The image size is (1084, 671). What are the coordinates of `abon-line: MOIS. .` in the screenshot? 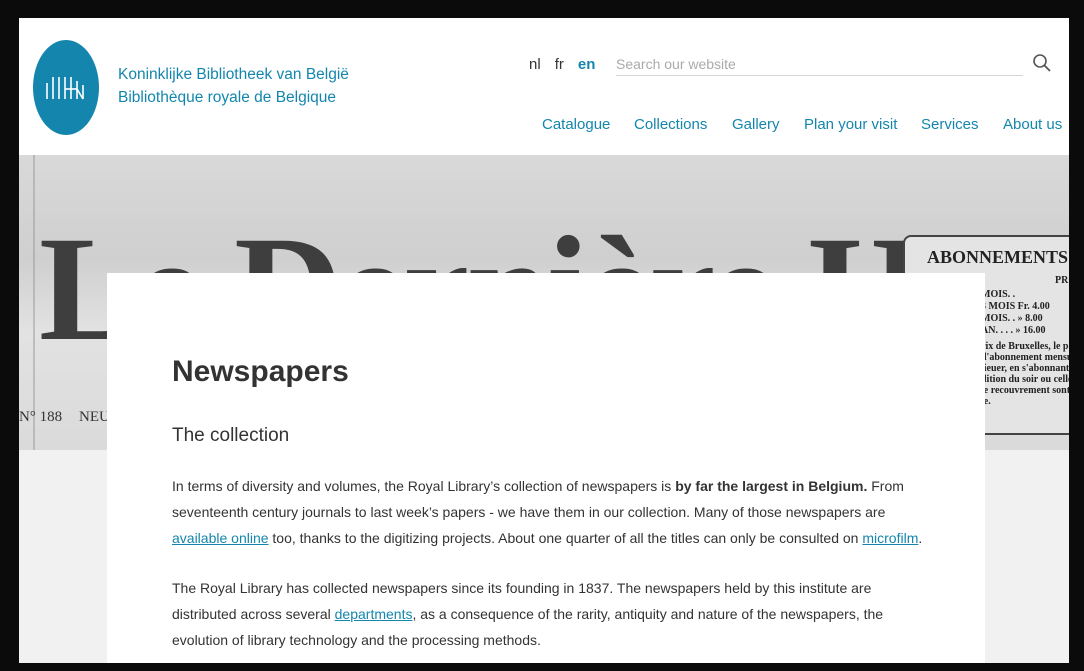 It's located at (998, 294).